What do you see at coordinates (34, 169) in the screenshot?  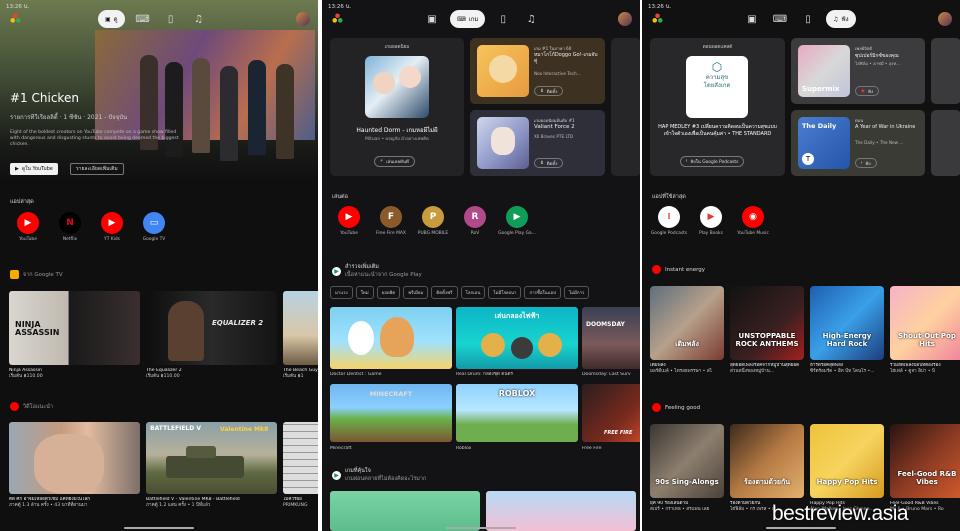 I see `watch-on-youtube-button: ▶ ดูใน YouTube` at bounding box center [34, 169].